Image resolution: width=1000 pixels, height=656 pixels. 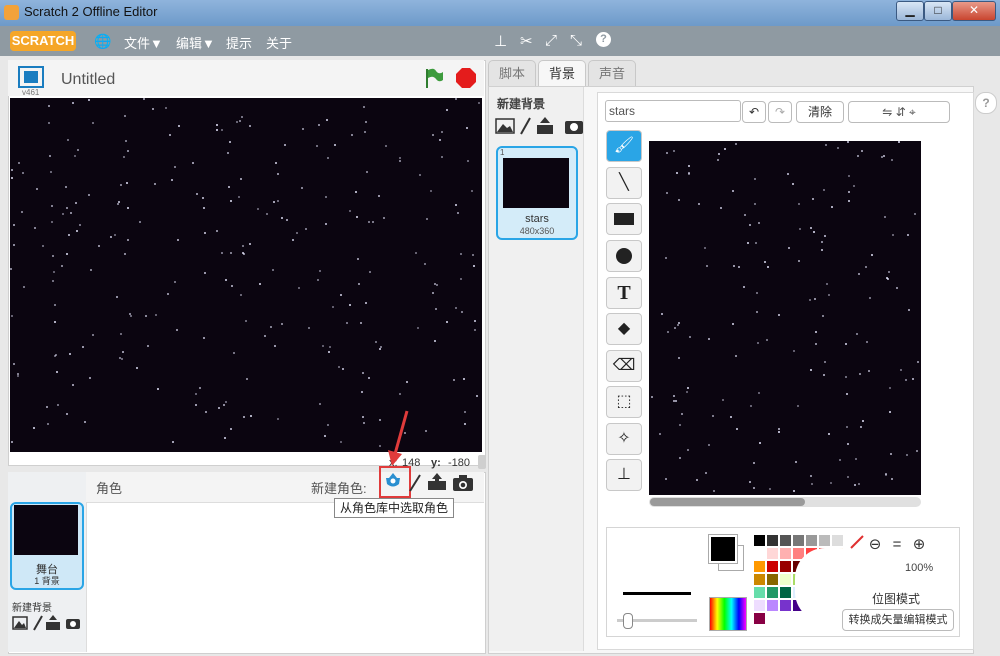 I want to click on primary-color-swatch, so click(x=723, y=549).